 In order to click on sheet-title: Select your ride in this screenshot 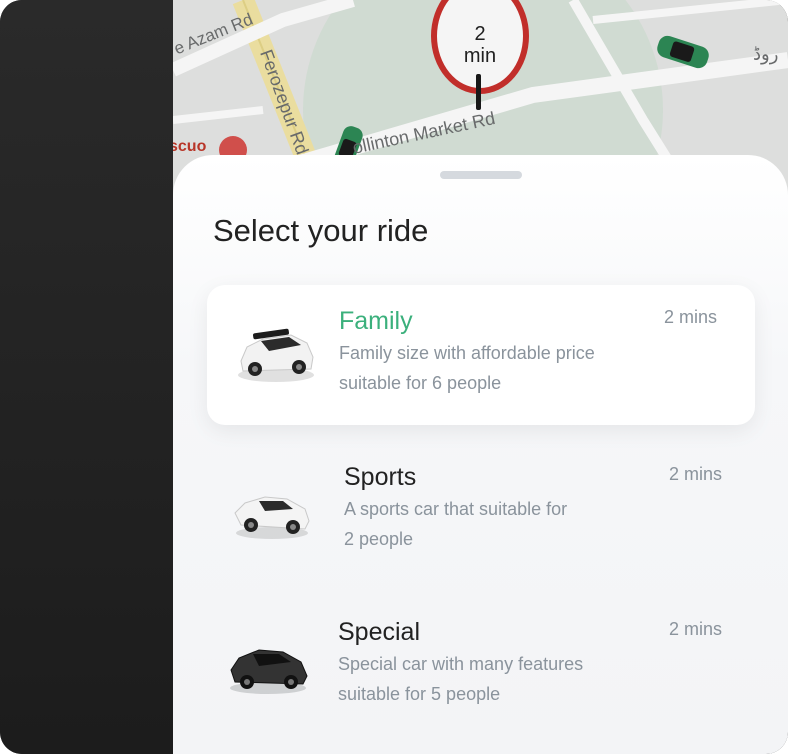, I will do `click(321, 230)`.